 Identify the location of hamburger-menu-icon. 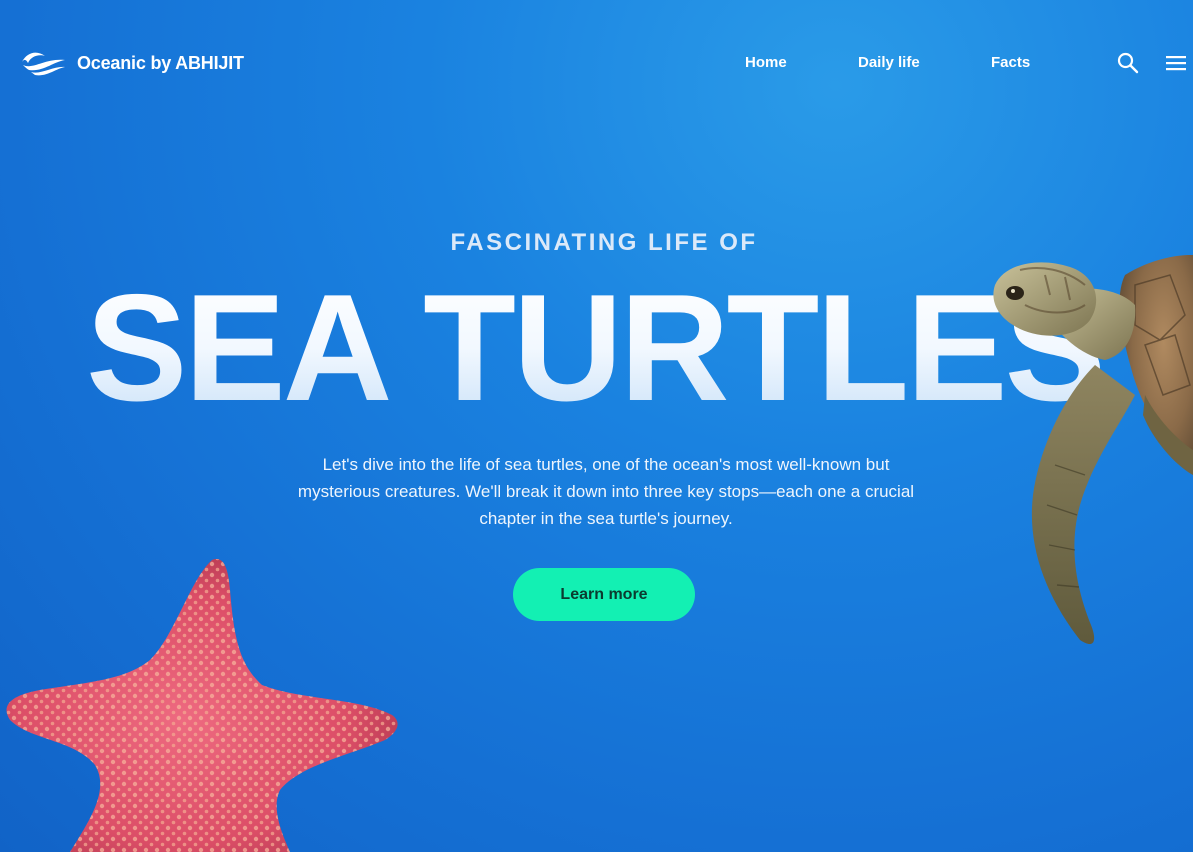
(1176, 63).